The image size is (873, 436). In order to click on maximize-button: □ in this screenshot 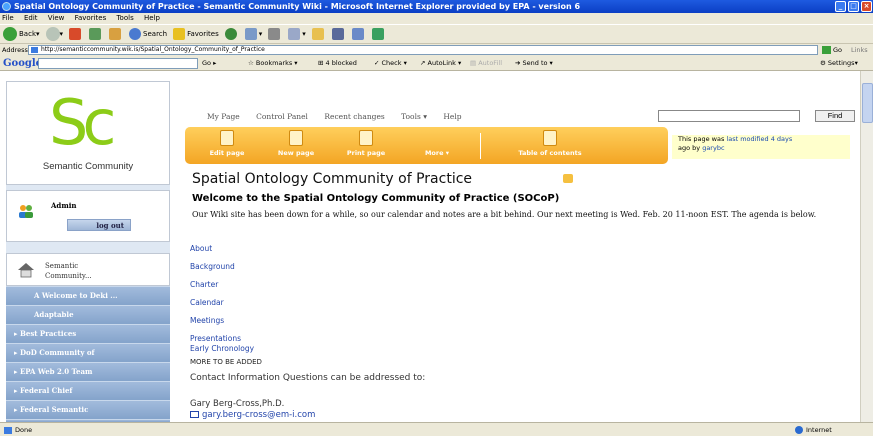, I will do `click(853, 6)`.